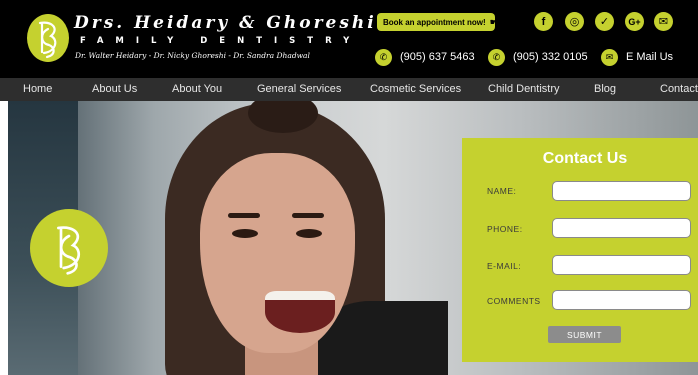  I want to click on nav-home: Home, so click(37, 89).